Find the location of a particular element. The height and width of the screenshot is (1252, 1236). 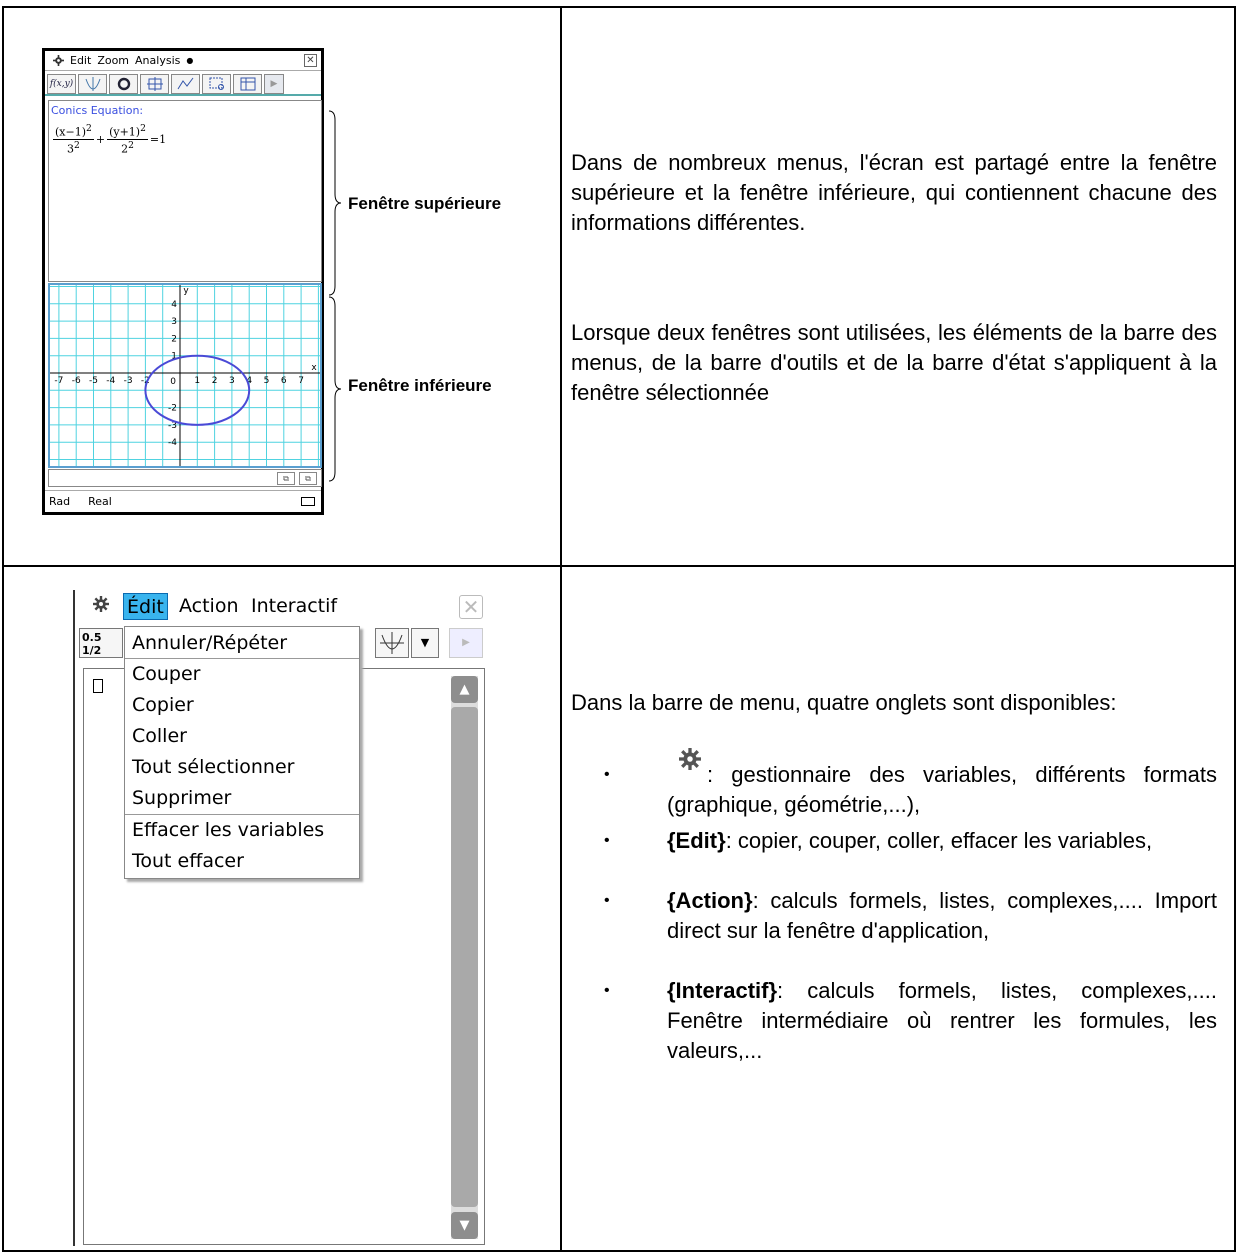

cursor is located at coordinates (98, 686).